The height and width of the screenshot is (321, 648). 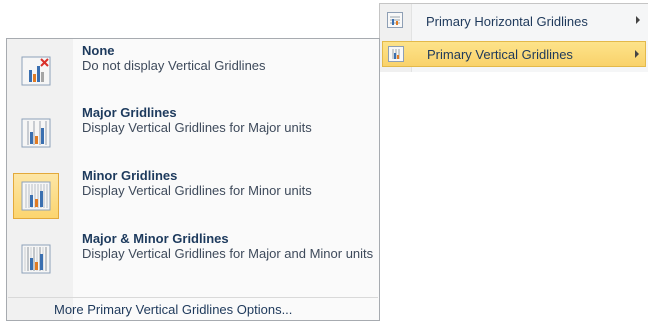 What do you see at coordinates (507, 21) in the screenshot?
I see `menu-item-label: Primary Horizontal Gridlines` at bounding box center [507, 21].